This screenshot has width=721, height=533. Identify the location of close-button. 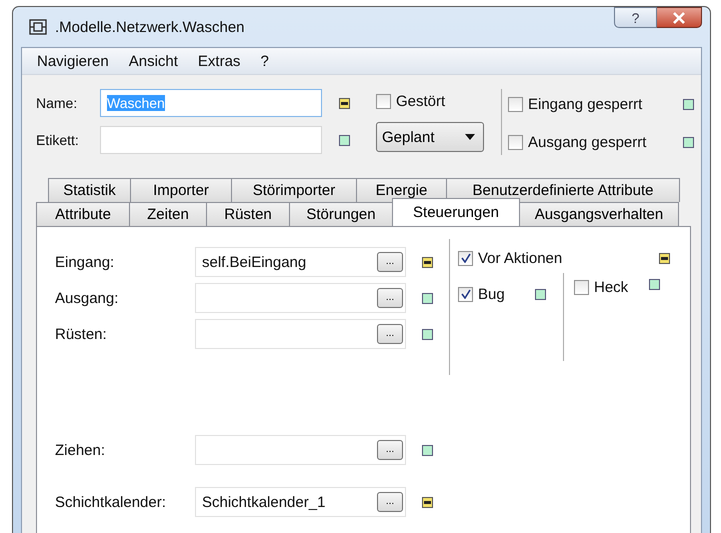
(679, 17).